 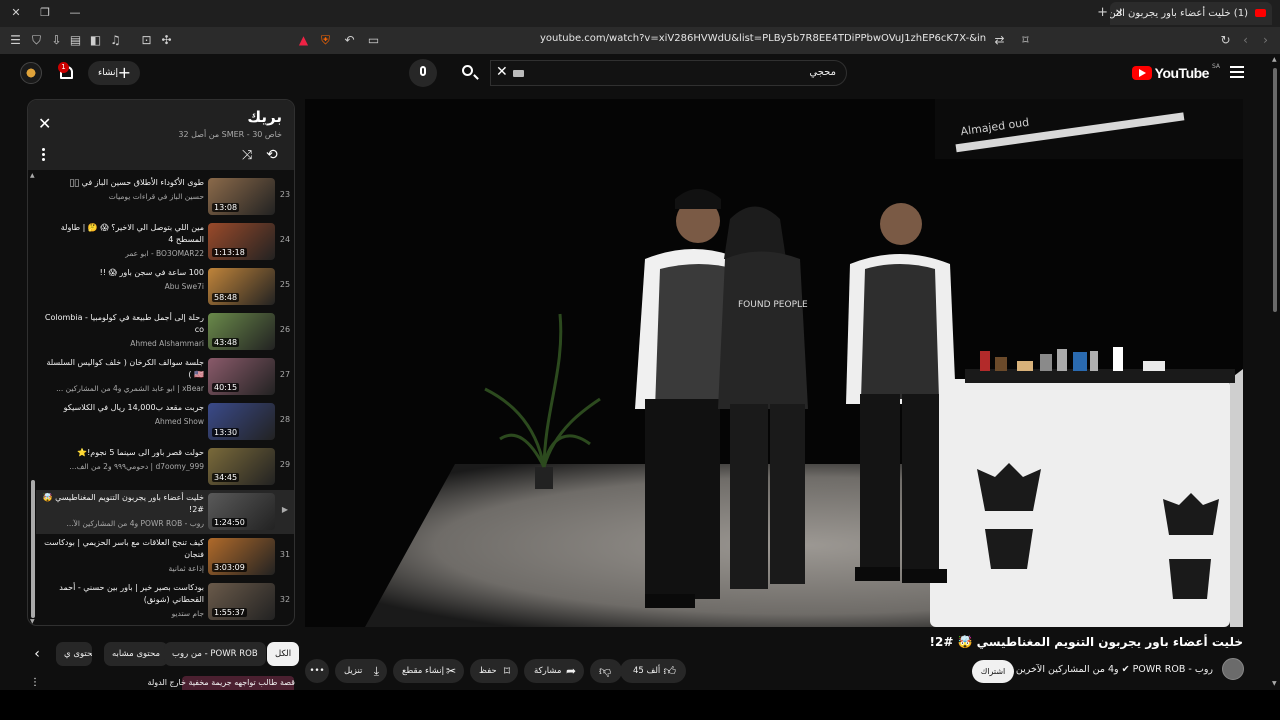 What do you see at coordinates (1114, 669) in the screenshot?
I see `channel-name: روب - POWR ROB ✔ و4 من المشاركين الآخرين` at bounding box center [1114, 669].